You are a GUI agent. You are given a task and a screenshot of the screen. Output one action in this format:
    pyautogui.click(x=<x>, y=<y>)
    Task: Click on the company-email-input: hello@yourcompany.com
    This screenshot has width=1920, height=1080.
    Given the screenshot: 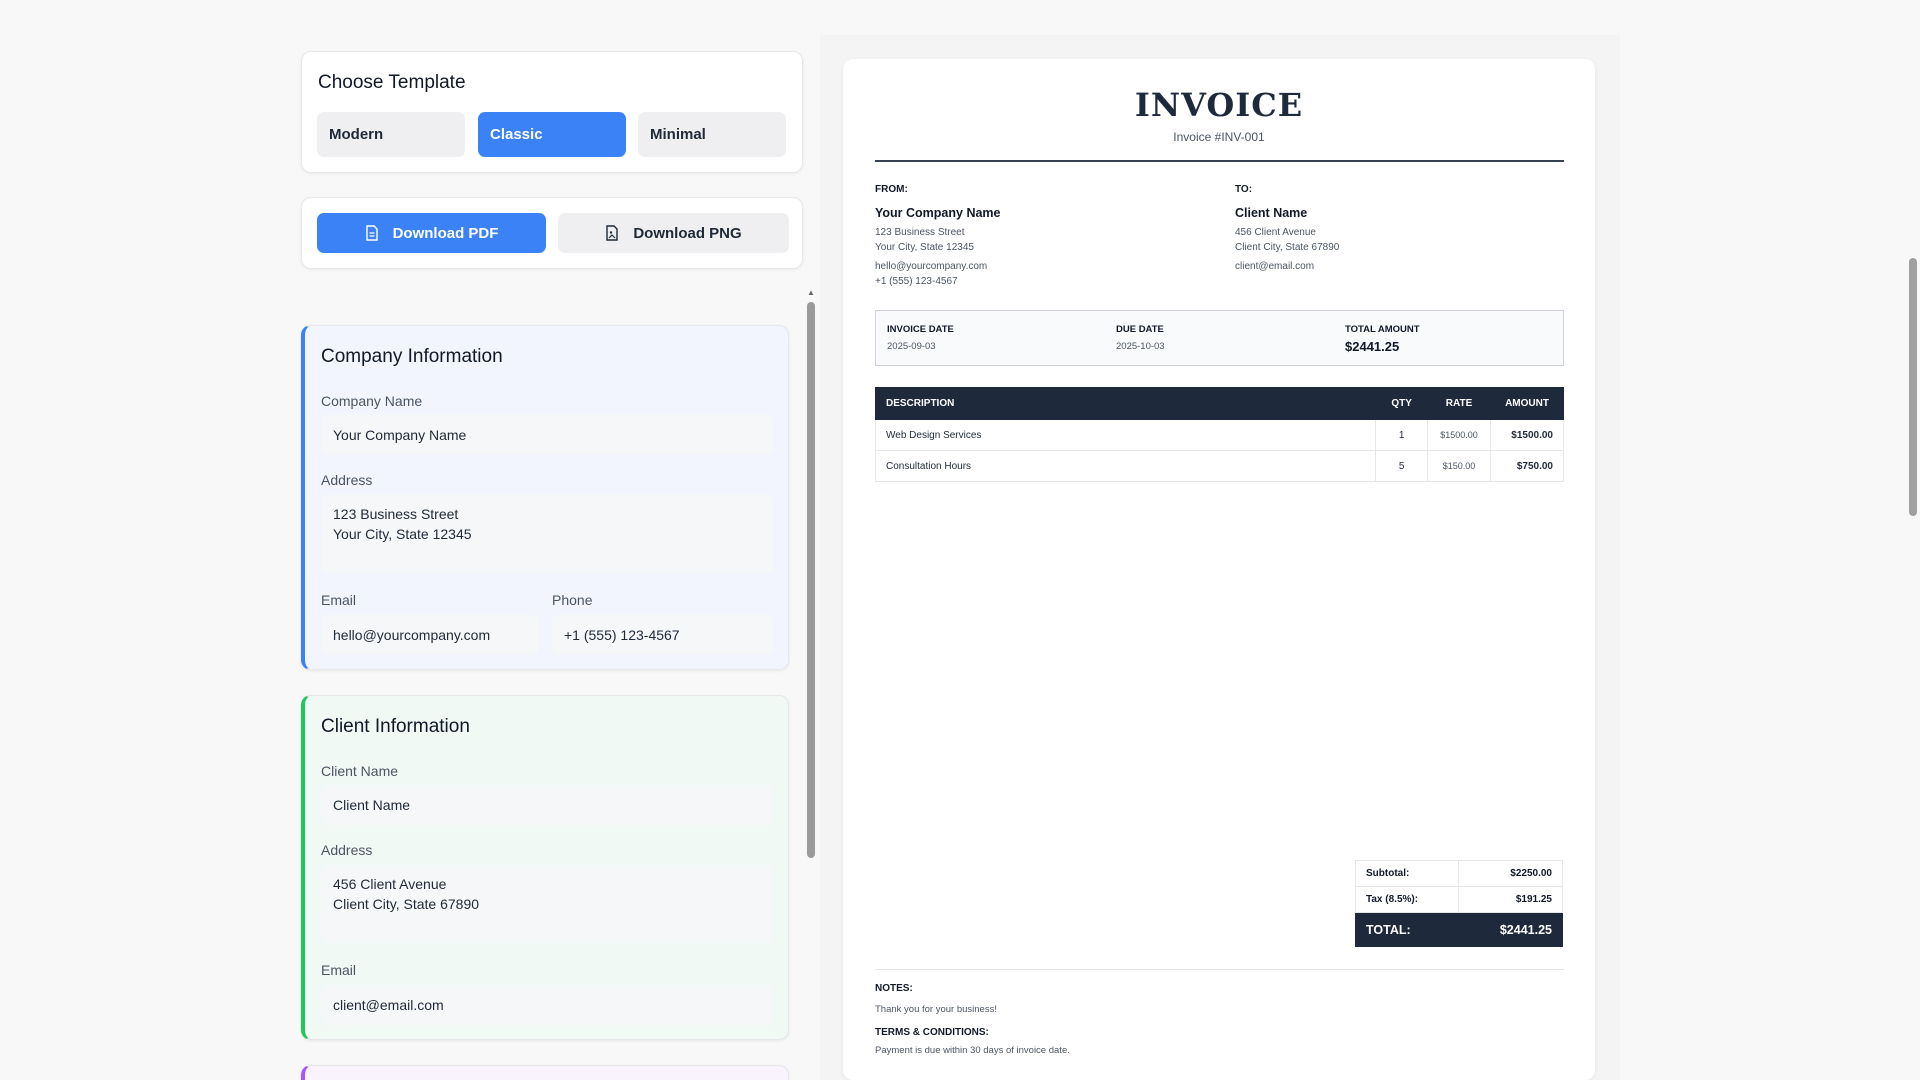 What is the action you would take?
    pyautogui.click(x=430, y=635)
    